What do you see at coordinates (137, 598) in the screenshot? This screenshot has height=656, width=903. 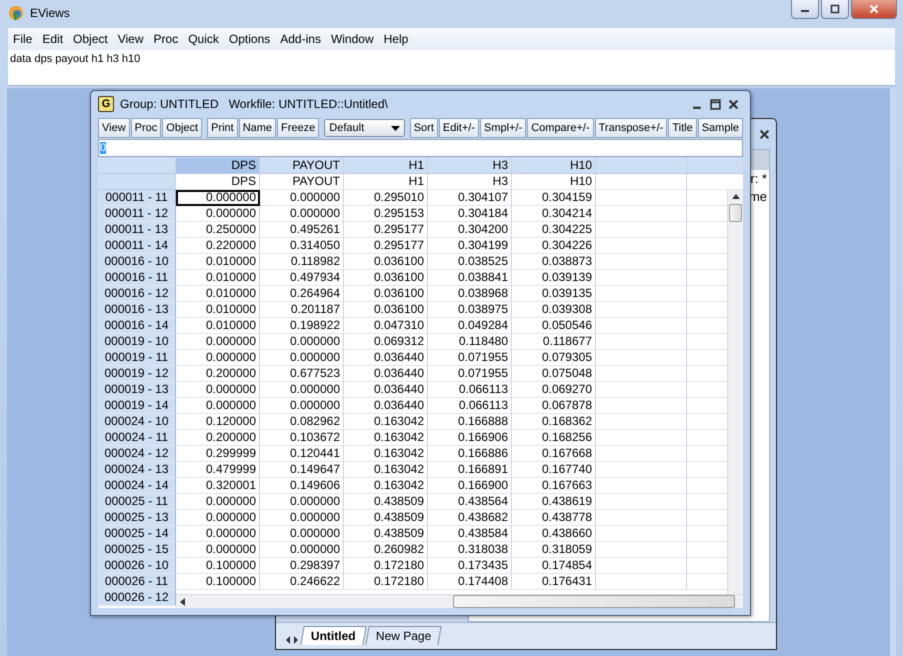 I see `row-label: 000026 - 12` at bounding box center [137, 598].